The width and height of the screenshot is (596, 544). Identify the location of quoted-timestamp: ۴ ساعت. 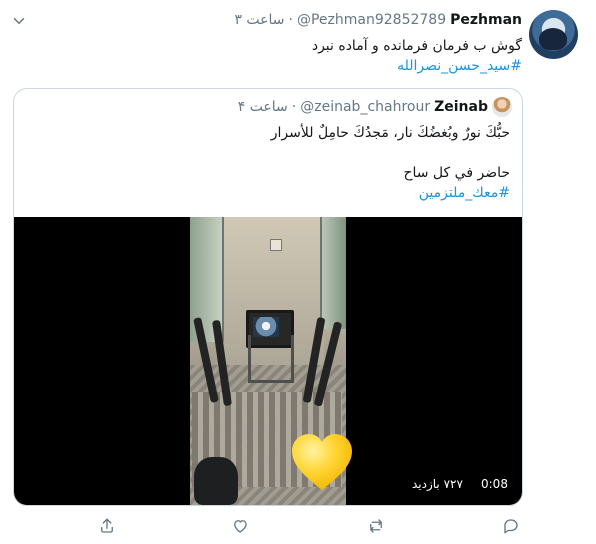
(263, 107).